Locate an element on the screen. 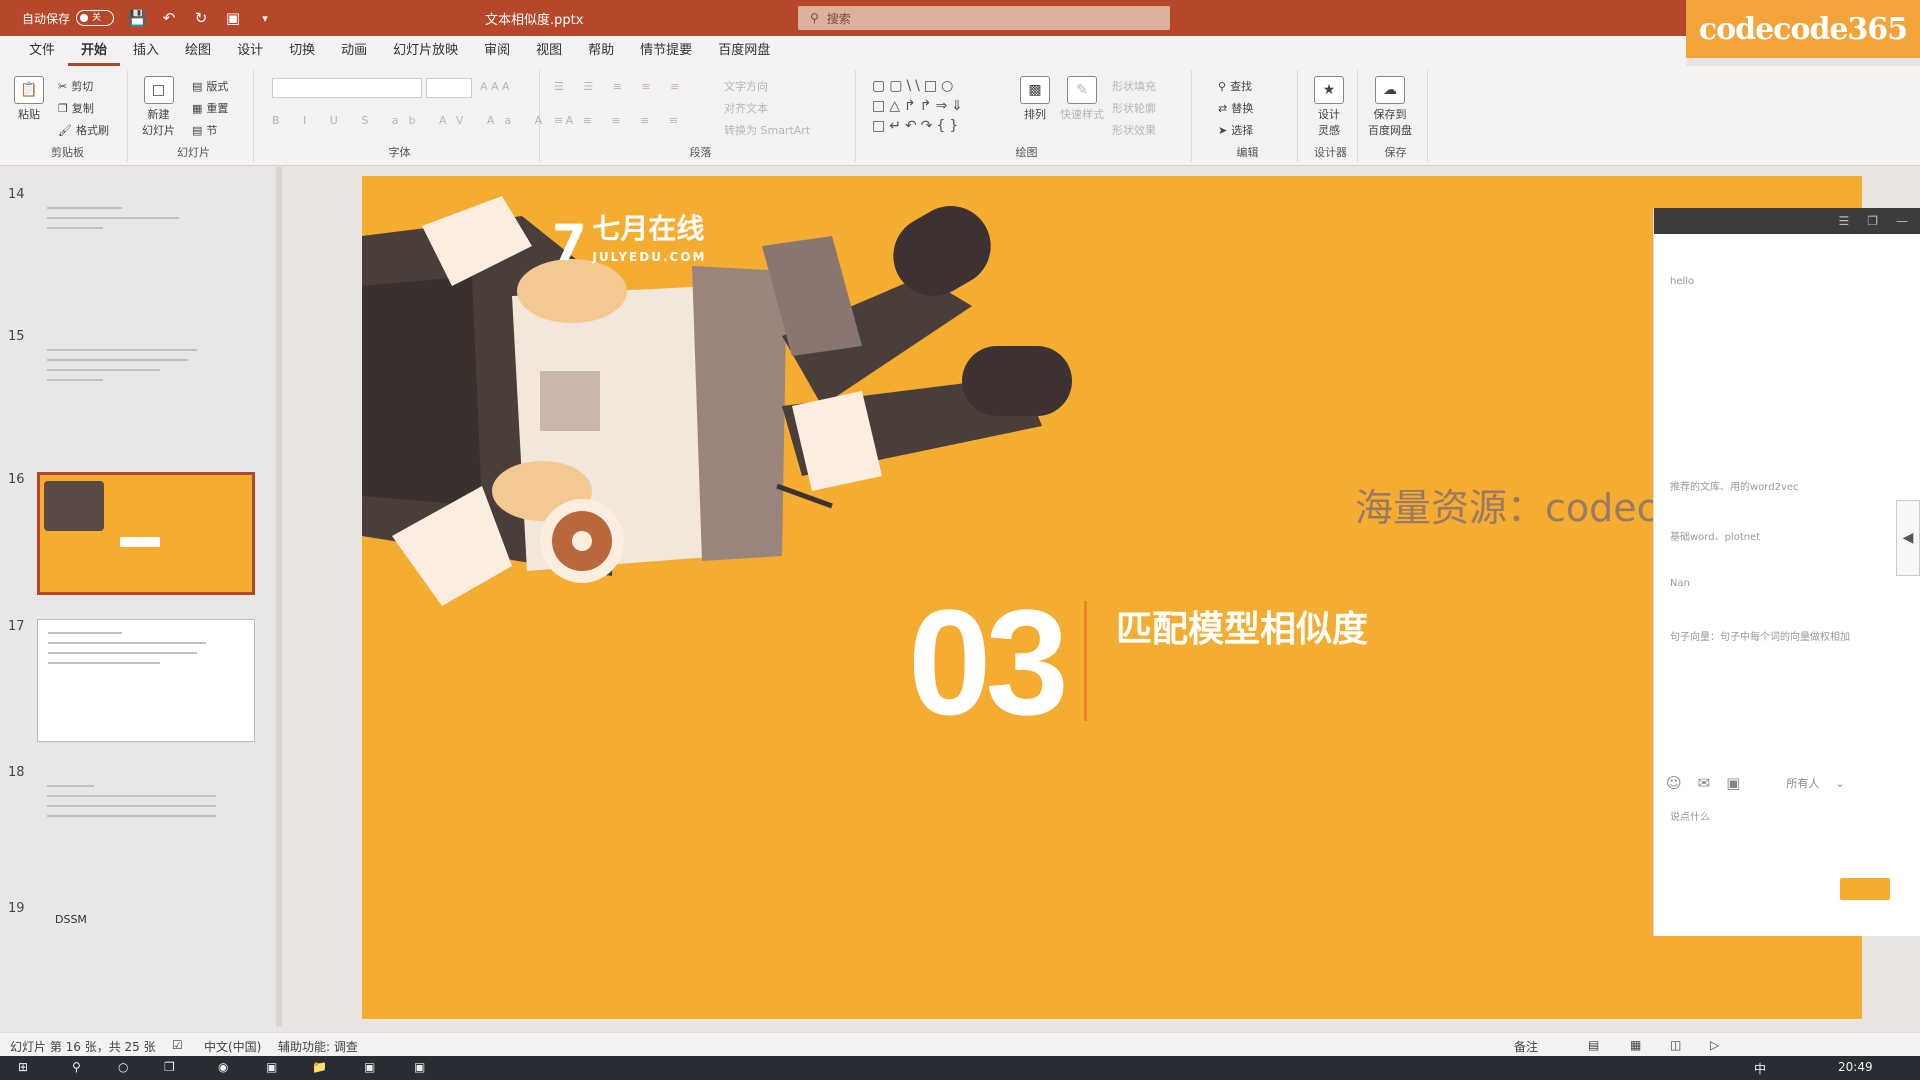  menu-icon: ☰ is located at coordinates (1843, 221).